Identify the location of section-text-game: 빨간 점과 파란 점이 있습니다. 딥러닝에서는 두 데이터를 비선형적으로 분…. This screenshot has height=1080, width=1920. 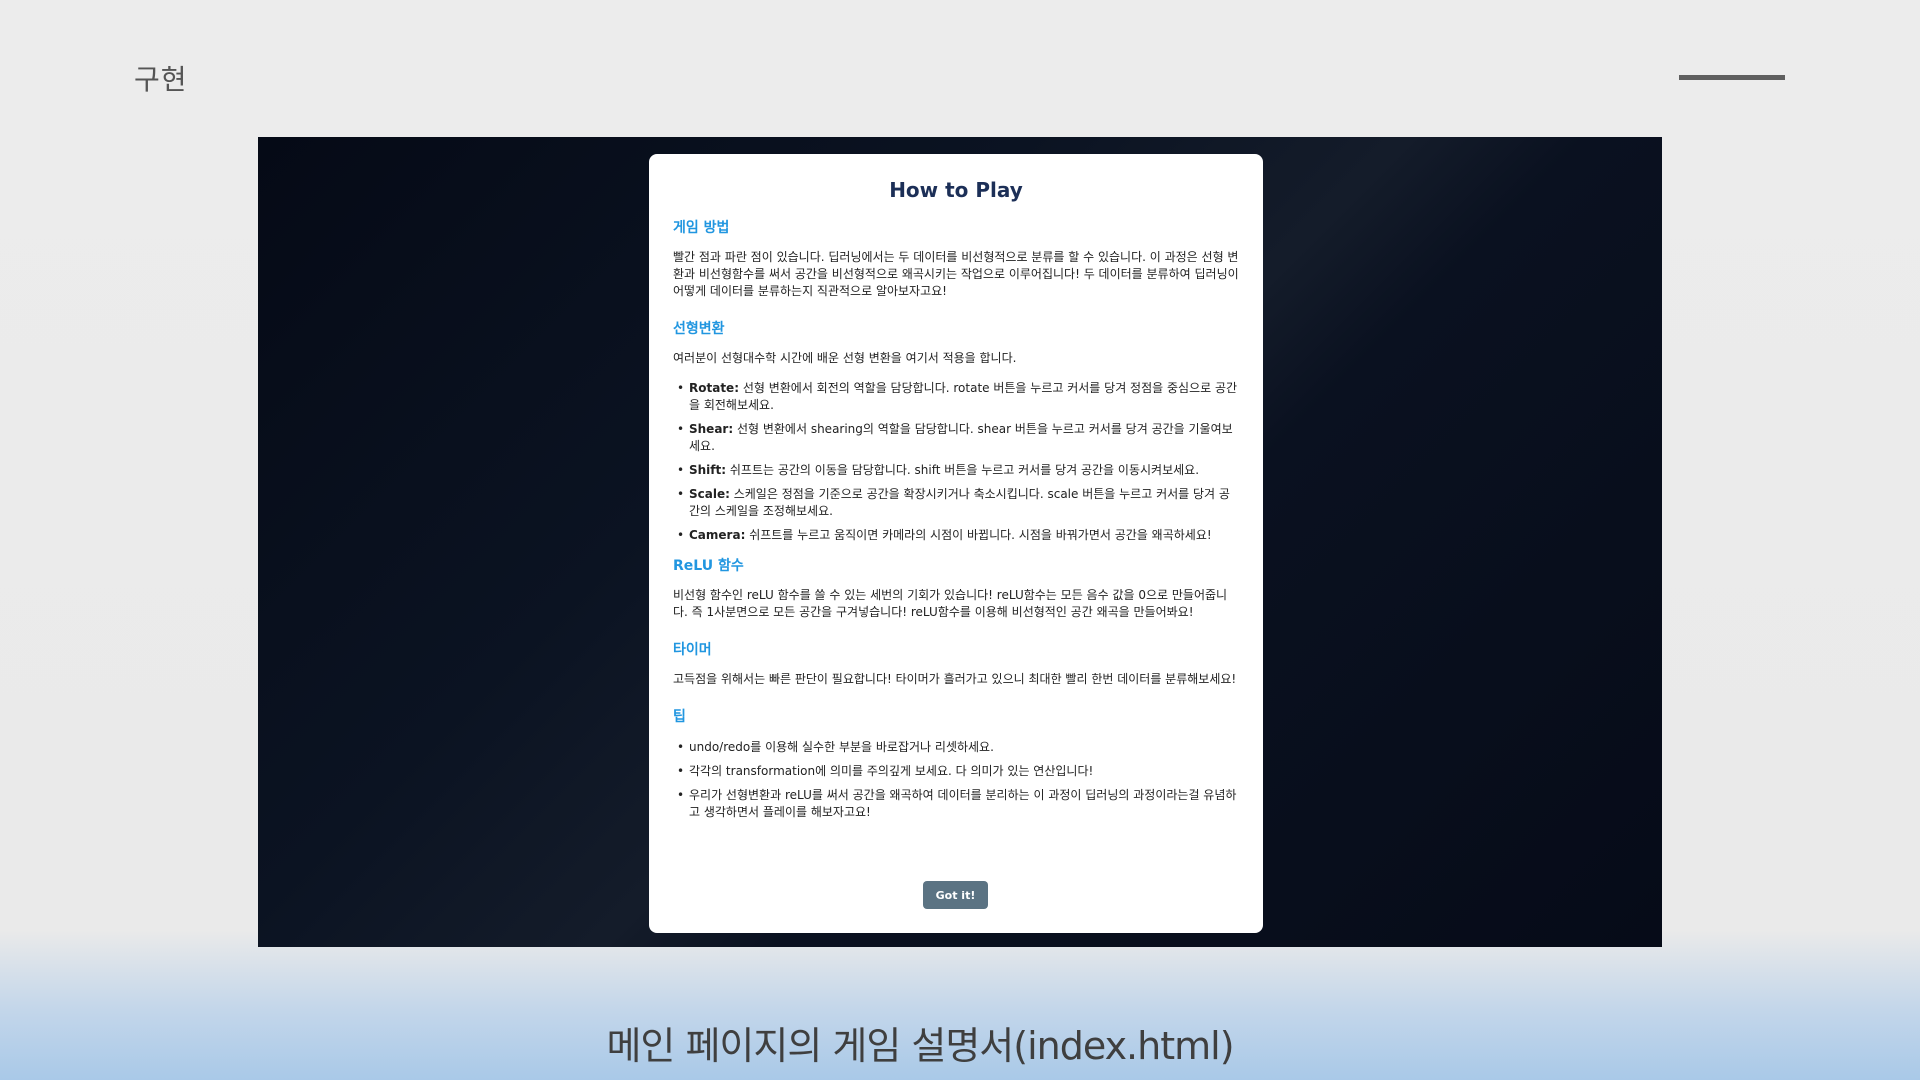
(956, 274).